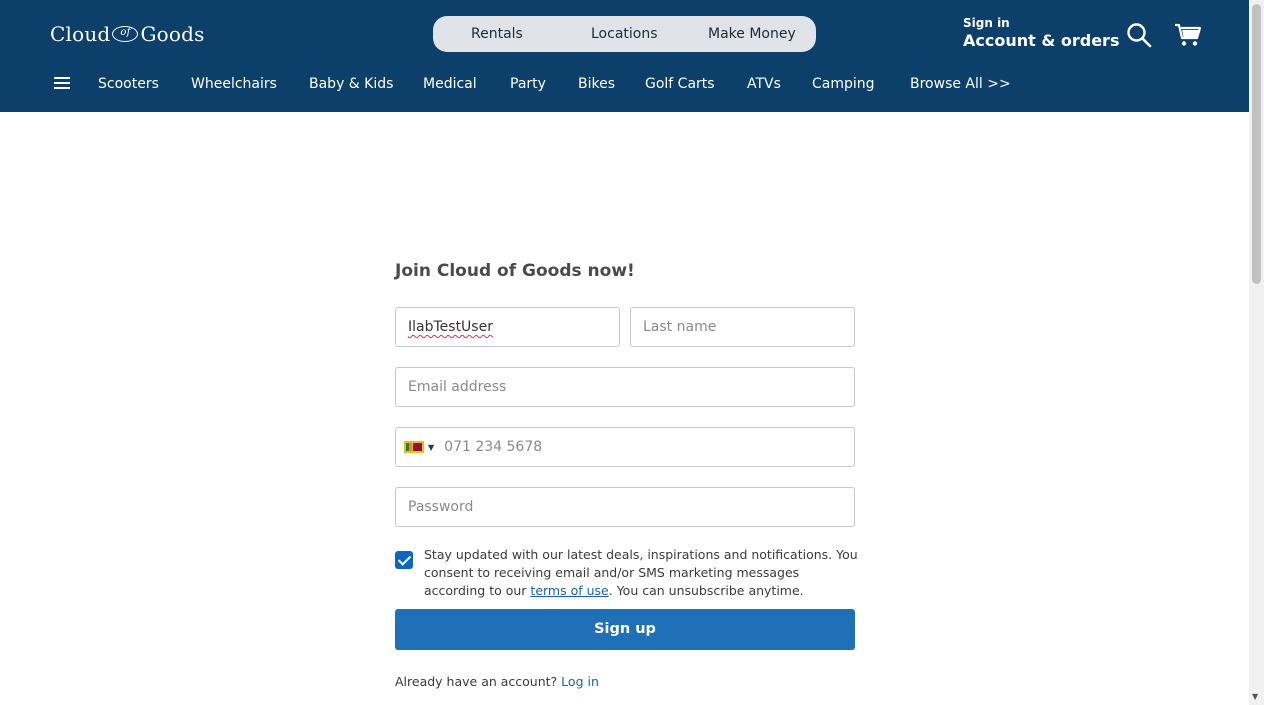 This screenshot has width=1264, height=705. Describe the element at coordinates (414, 447) in the screenshot. I see `sri-lanka-flag-icon` at that location.